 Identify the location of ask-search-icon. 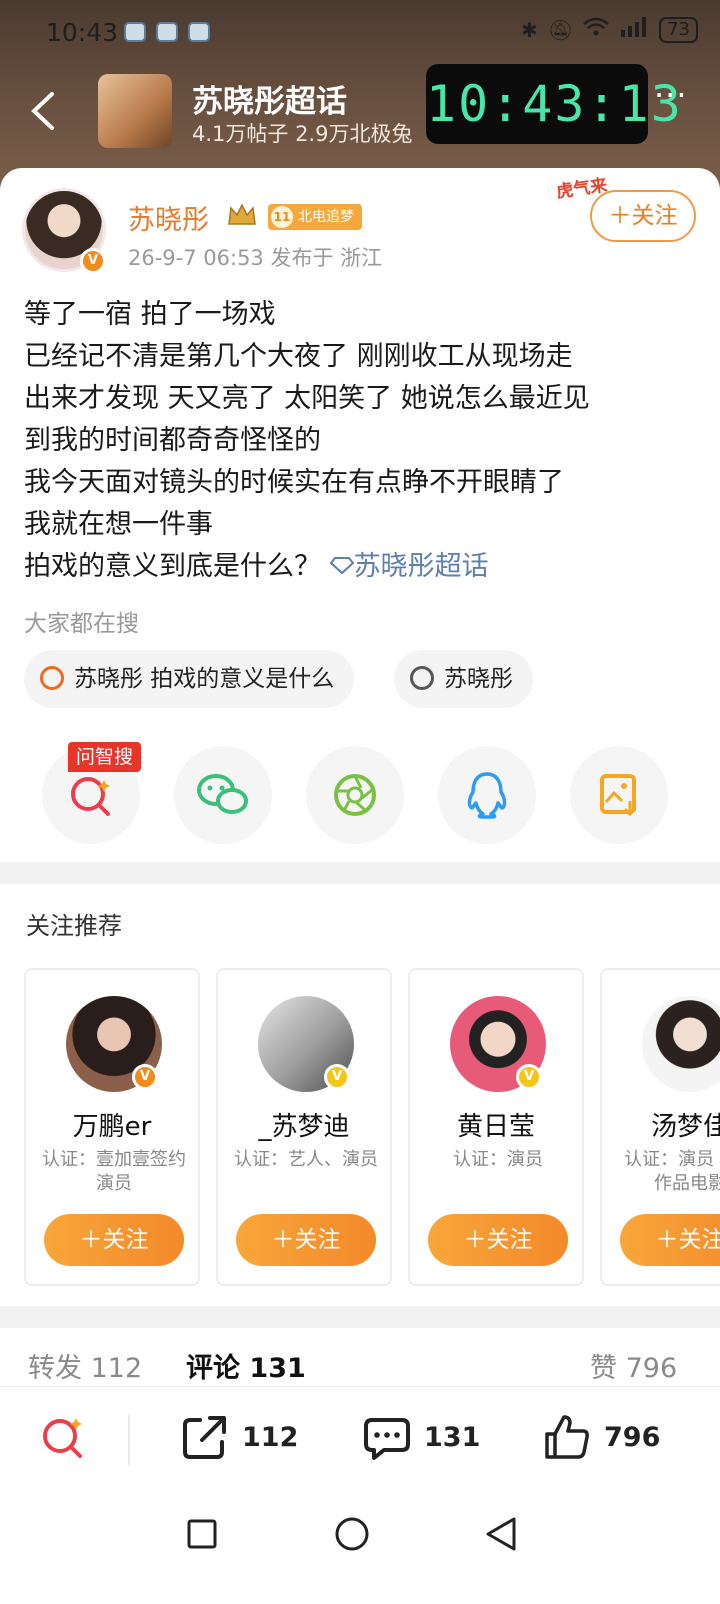
(62, 1438).